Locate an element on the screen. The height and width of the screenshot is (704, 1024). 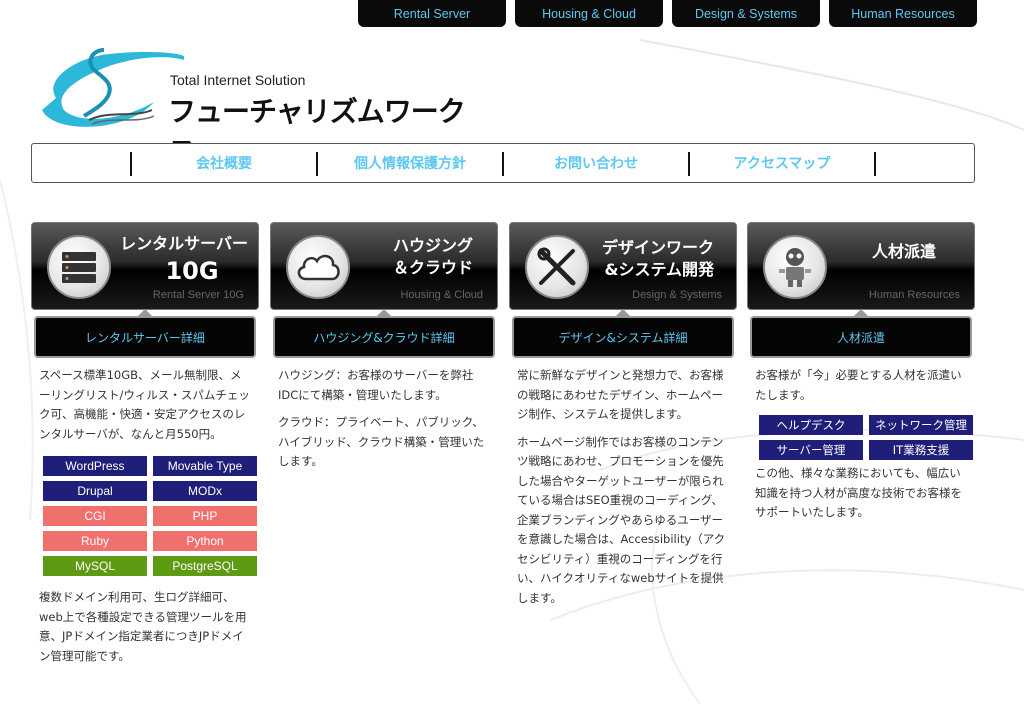
design-systems-detail-button: デザイン&システム詳細 is located at coordinates (623, 333).